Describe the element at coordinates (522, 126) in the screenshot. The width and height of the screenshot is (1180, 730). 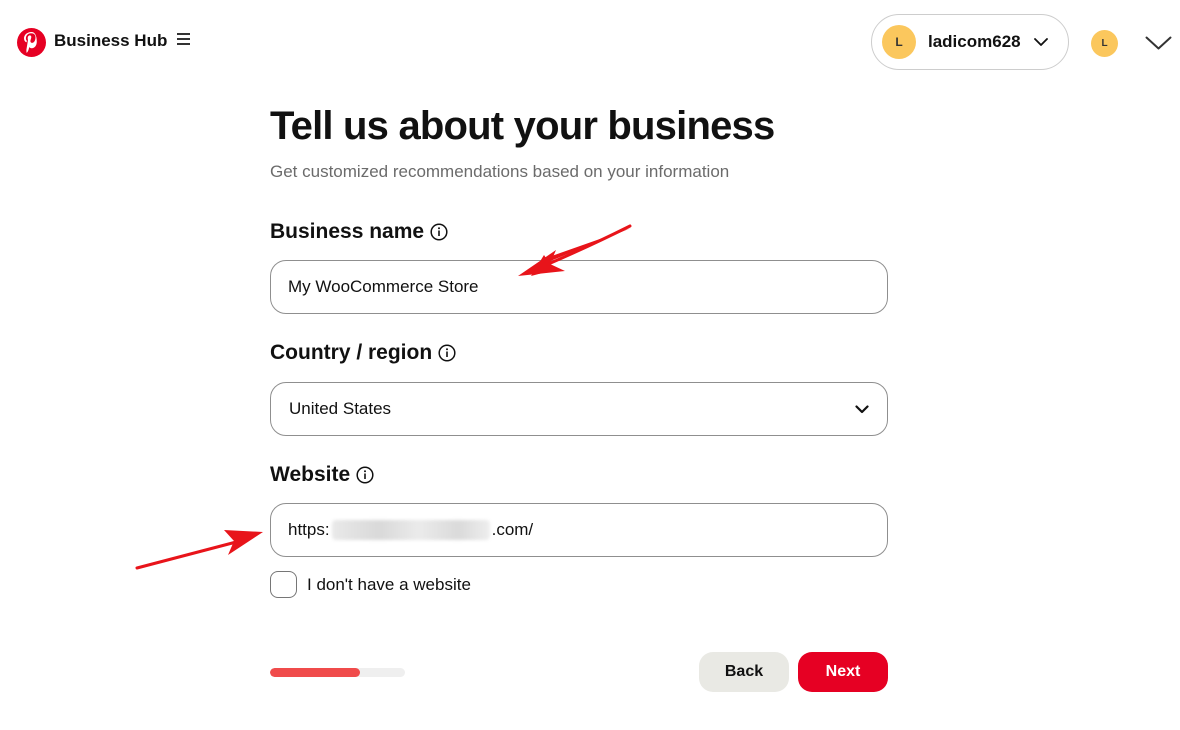
I see `page-title: Tell us about your business` at that location.